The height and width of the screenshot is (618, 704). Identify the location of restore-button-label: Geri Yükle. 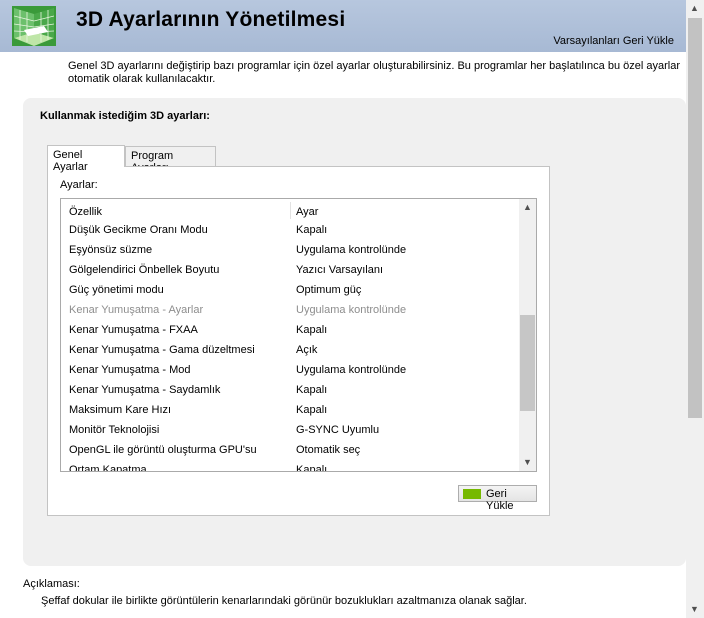
(500, 500).